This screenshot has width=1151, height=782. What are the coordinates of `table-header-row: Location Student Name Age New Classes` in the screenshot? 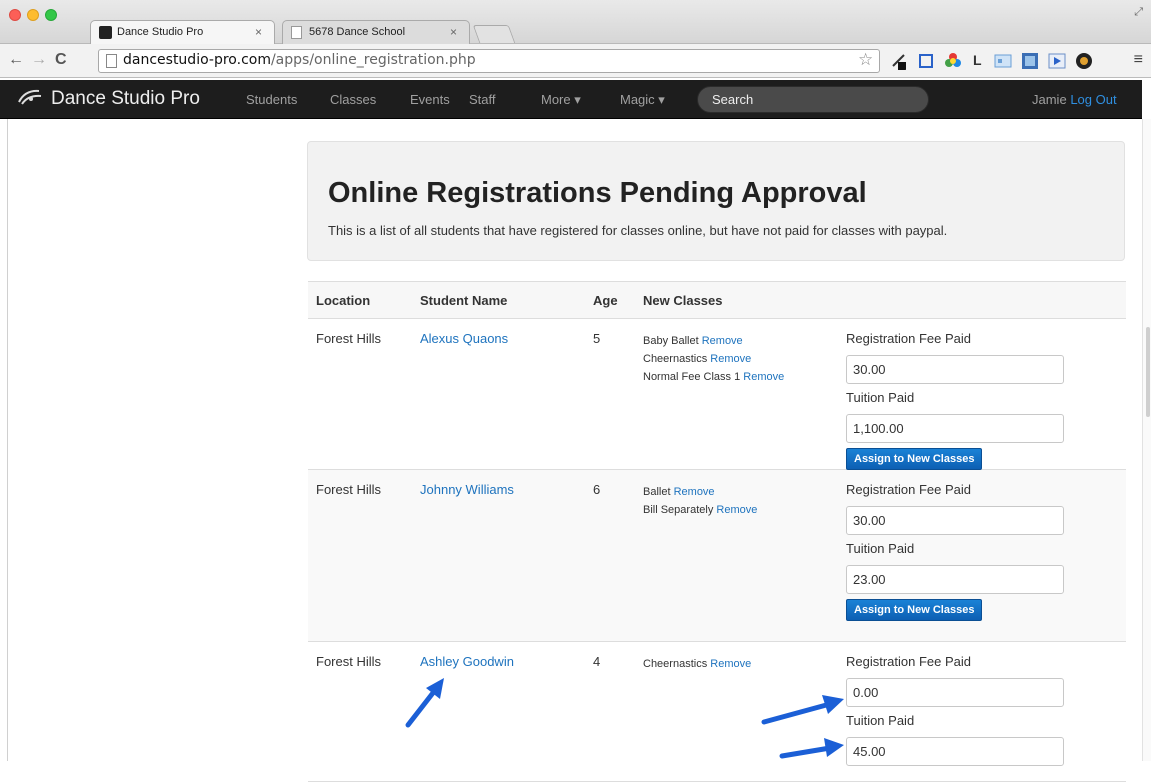 It's located at (717, 300).